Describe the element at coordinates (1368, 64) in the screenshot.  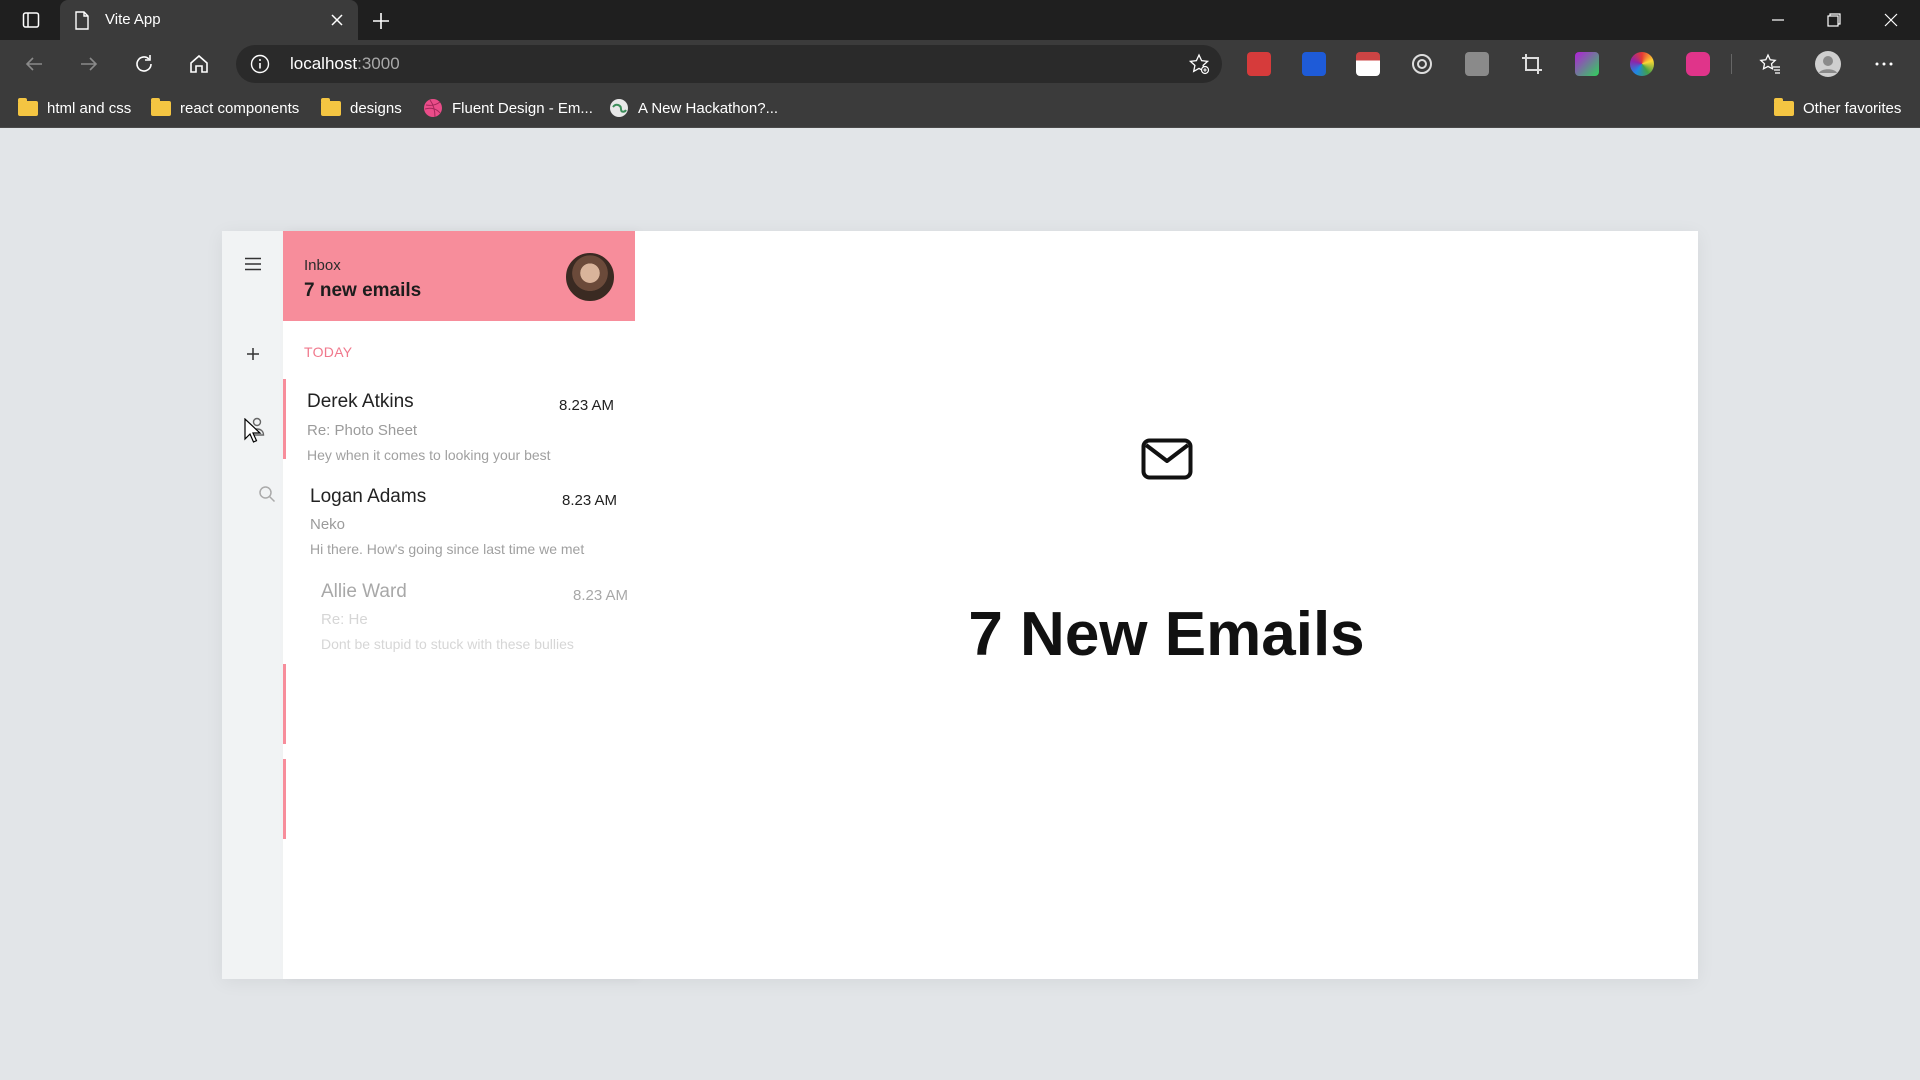
I see `calendar-extension-icon` at that location.